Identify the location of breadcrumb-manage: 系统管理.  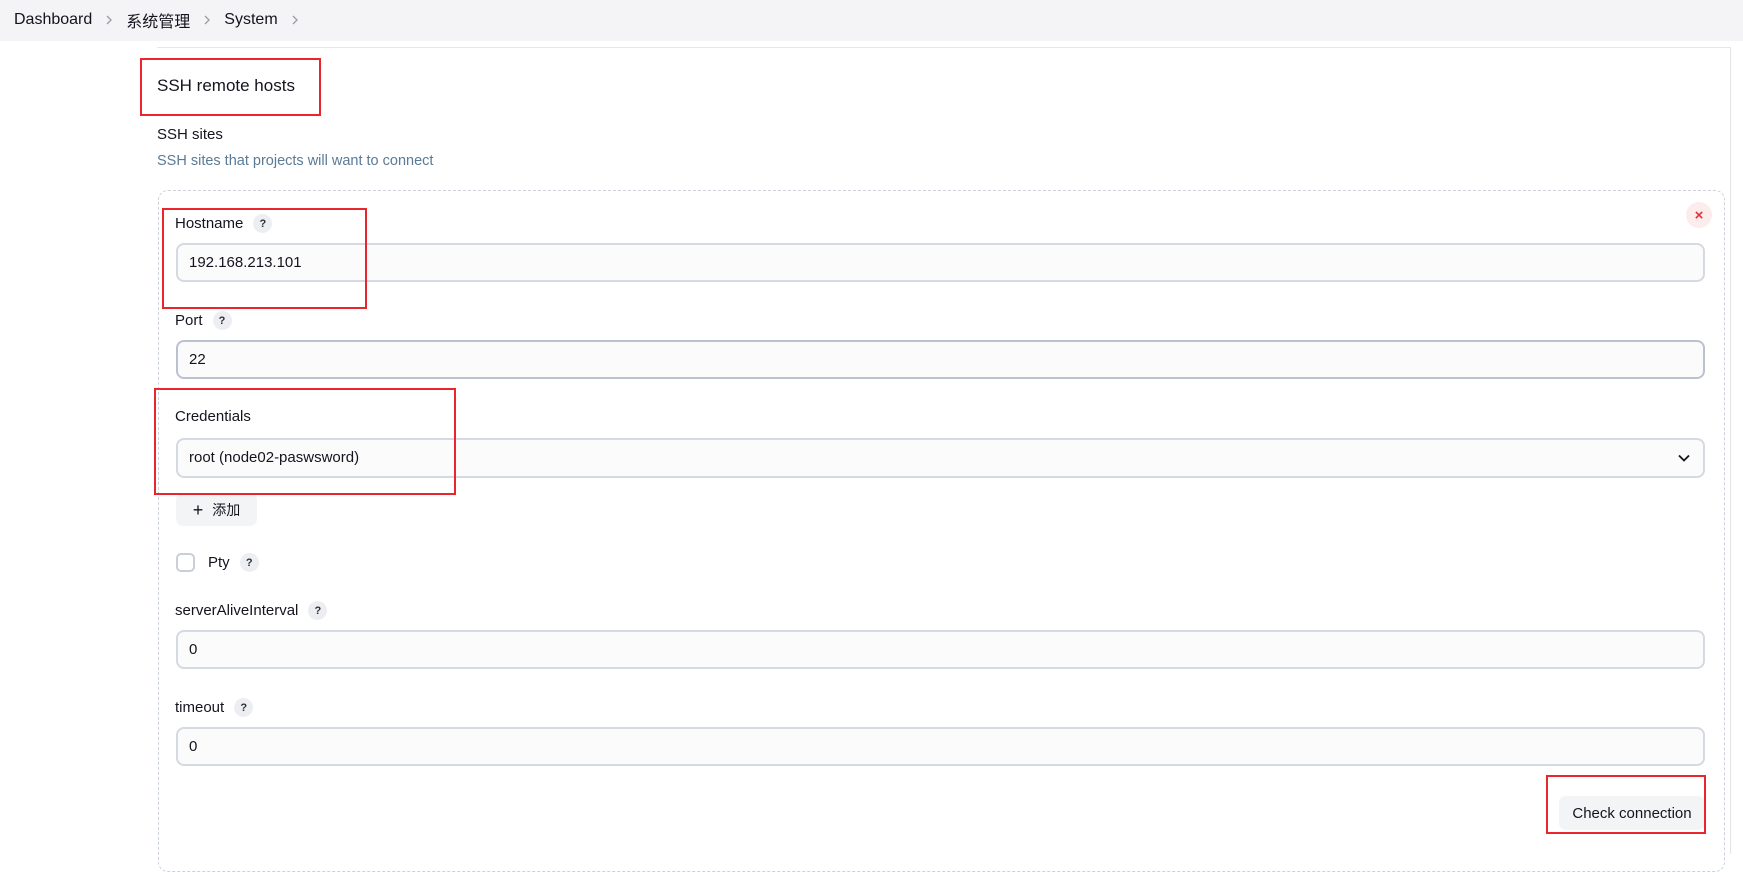
(158, 20).